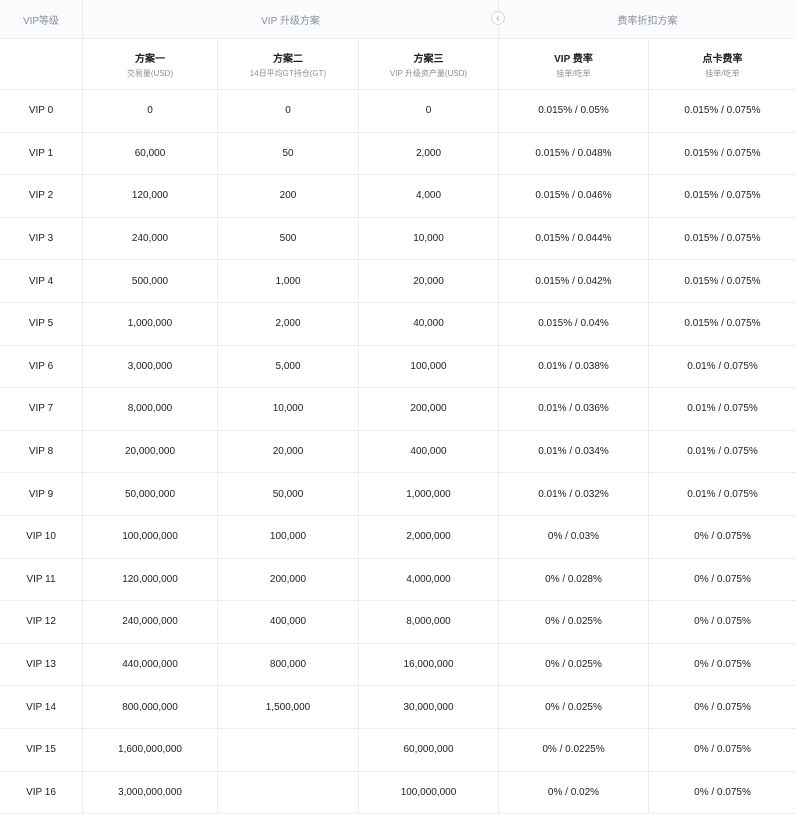 This screenshot has height=814, width=796. Describe the element at coordinates (150, 665) in the screenshot. I see `plan-one-cell: 440,000,000` at that location.